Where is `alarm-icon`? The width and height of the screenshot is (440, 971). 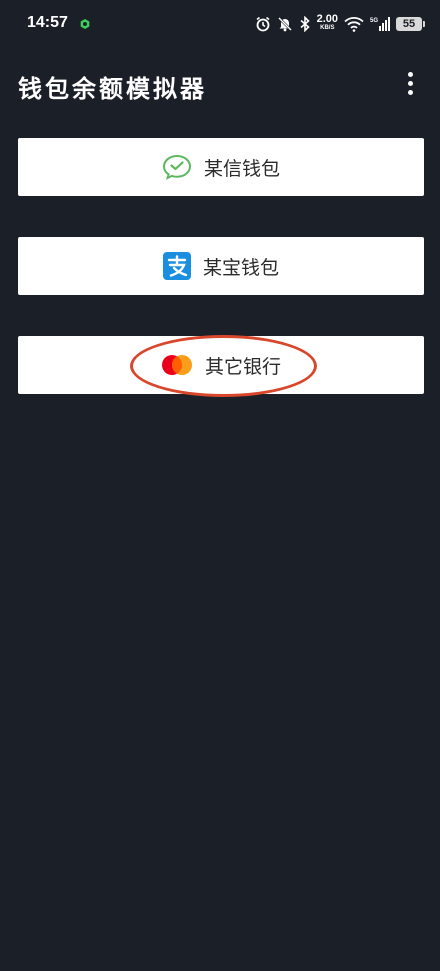 alarm-icon is located at coordinates (263, 24).